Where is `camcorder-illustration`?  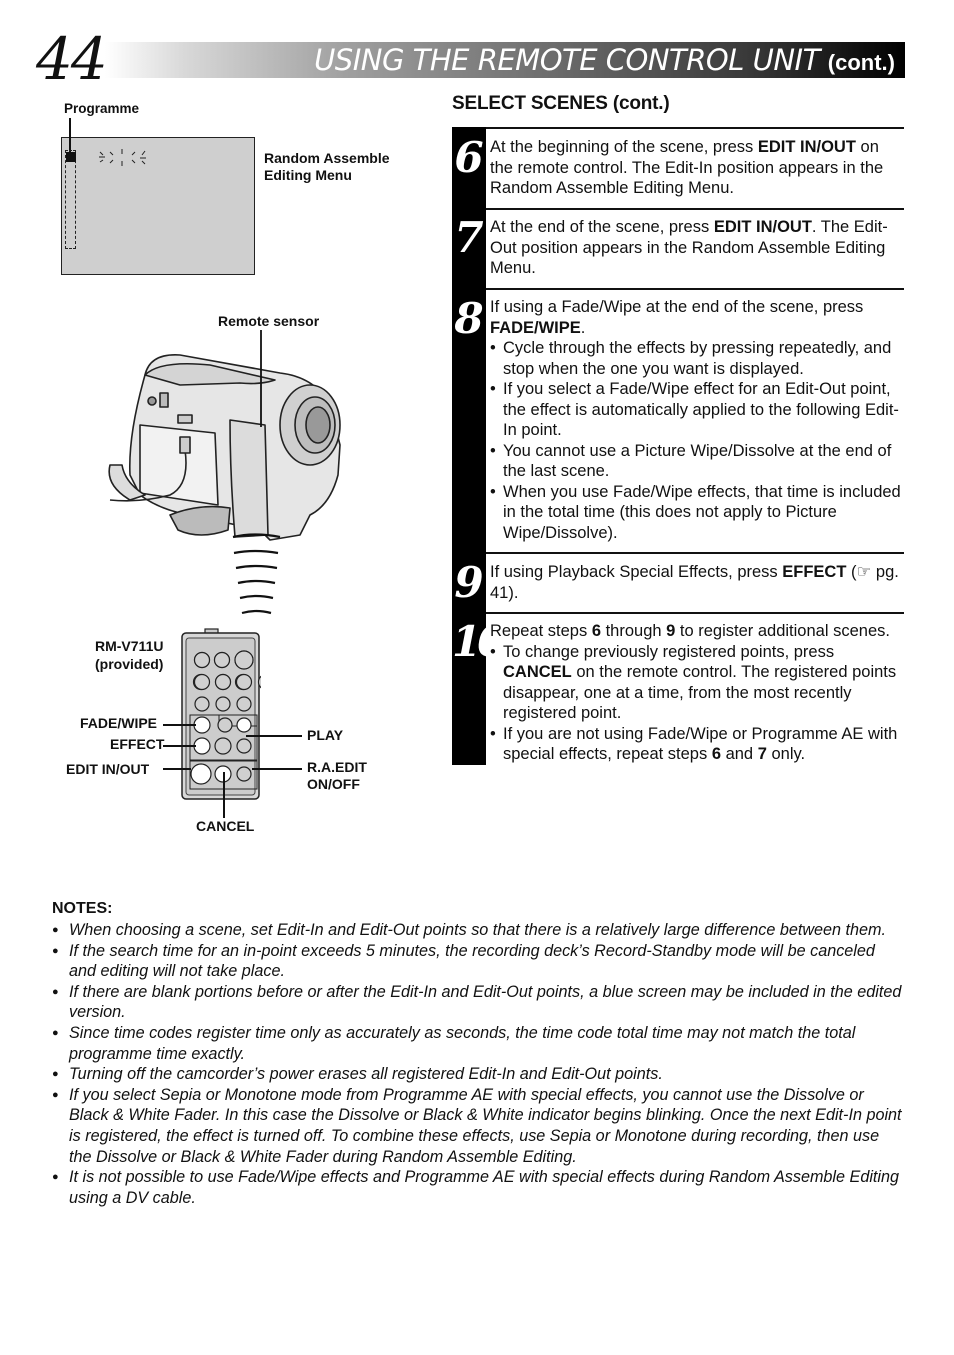 camcorder-illustration is located at coordinates (224, 472).